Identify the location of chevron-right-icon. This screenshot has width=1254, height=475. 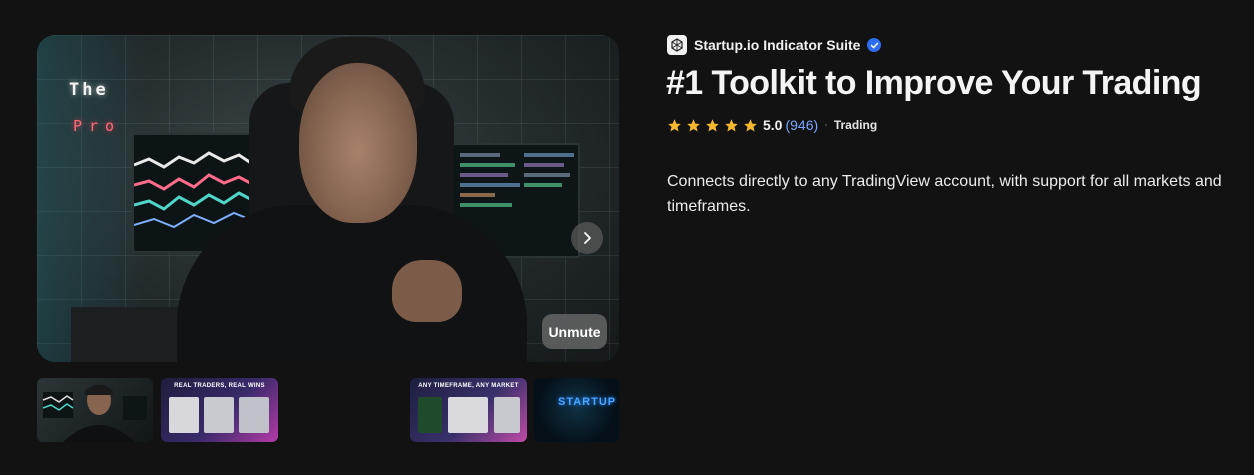
(587, 238).